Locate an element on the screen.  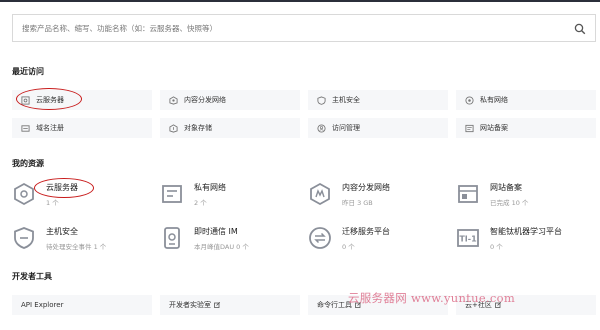
resource-name: 智能钛机器学习平台 is located at coordinates (526, 231).